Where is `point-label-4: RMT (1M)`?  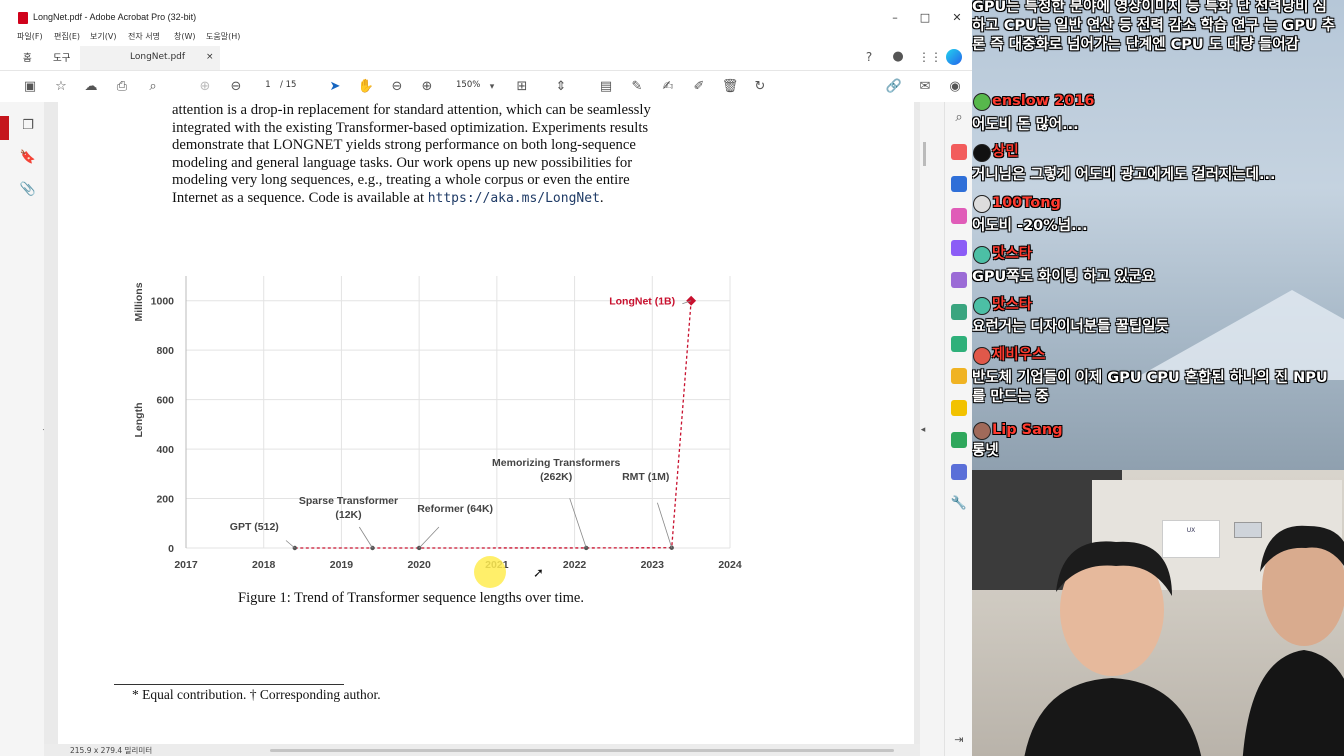
point-label-4: RMT (1M) is located at coordinates (645, 477).